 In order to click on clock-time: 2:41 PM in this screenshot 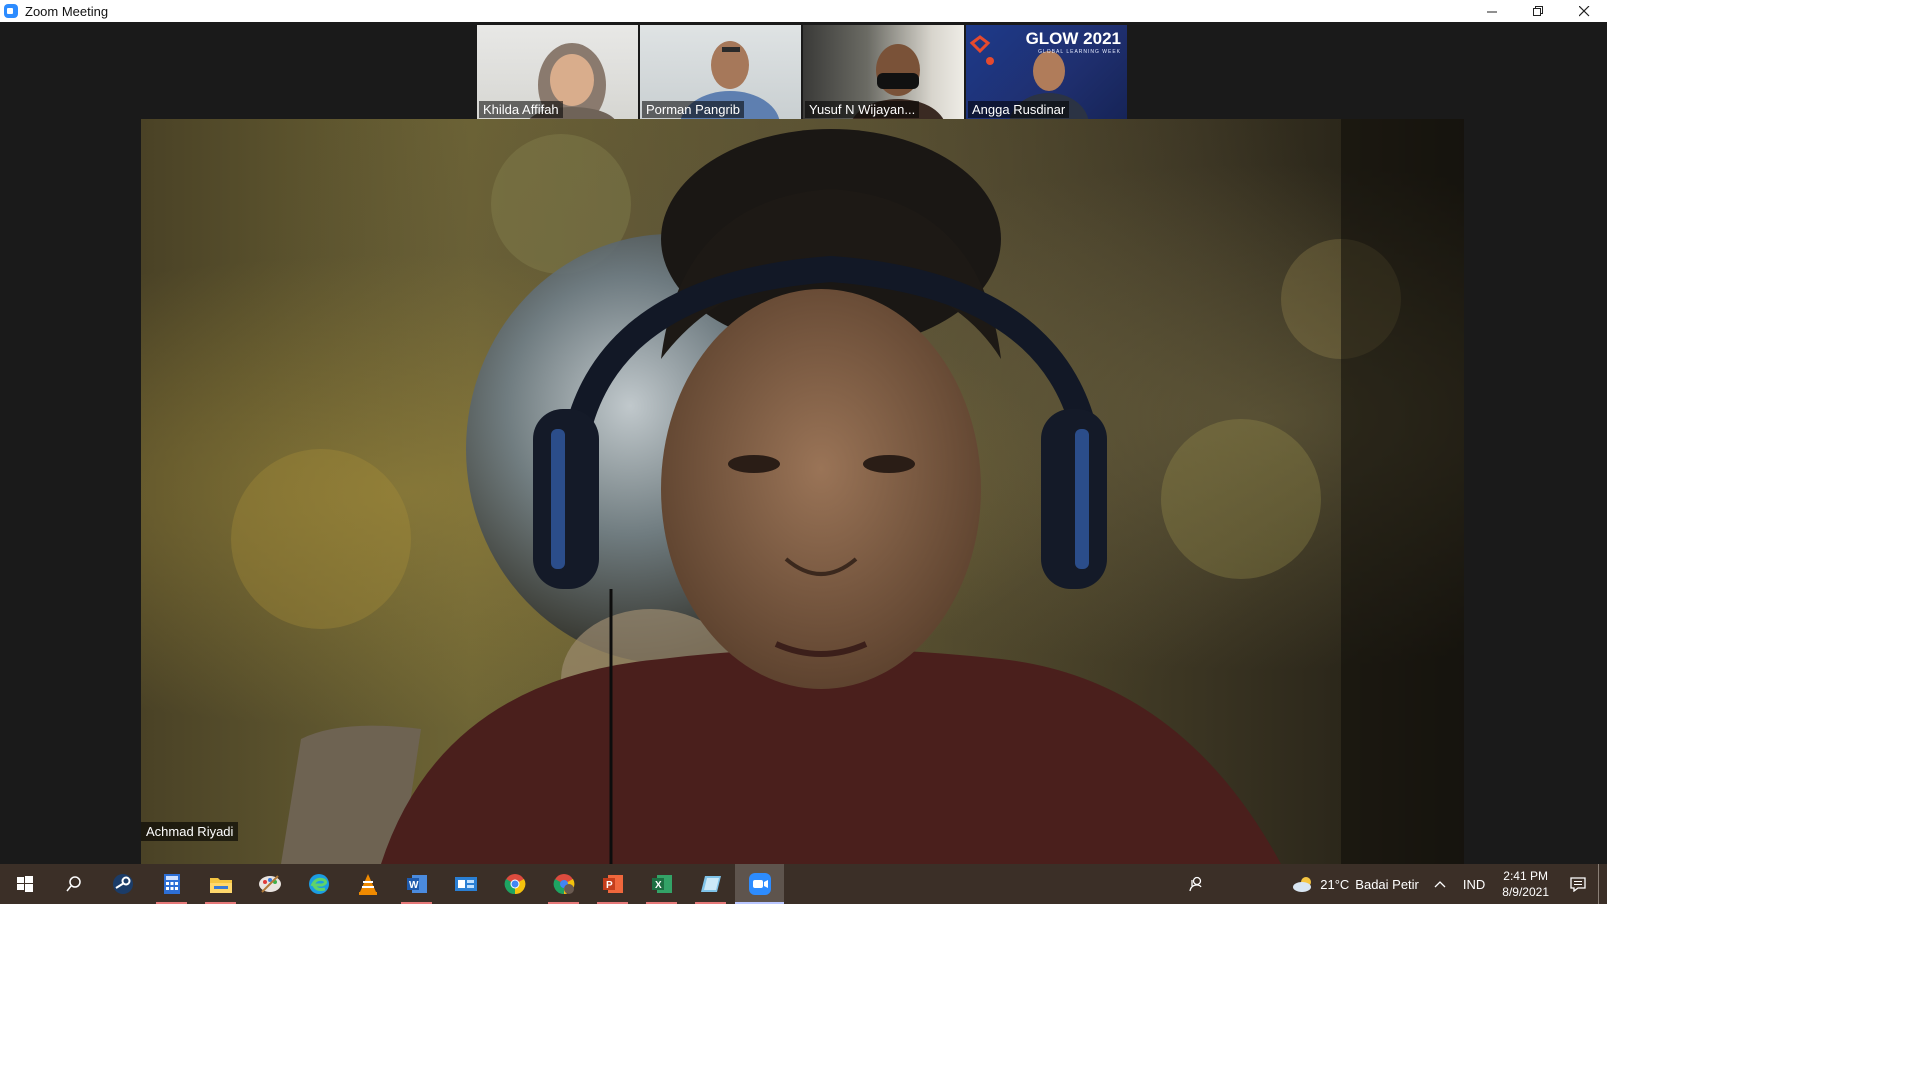, I will do `click(1525, 876)`.